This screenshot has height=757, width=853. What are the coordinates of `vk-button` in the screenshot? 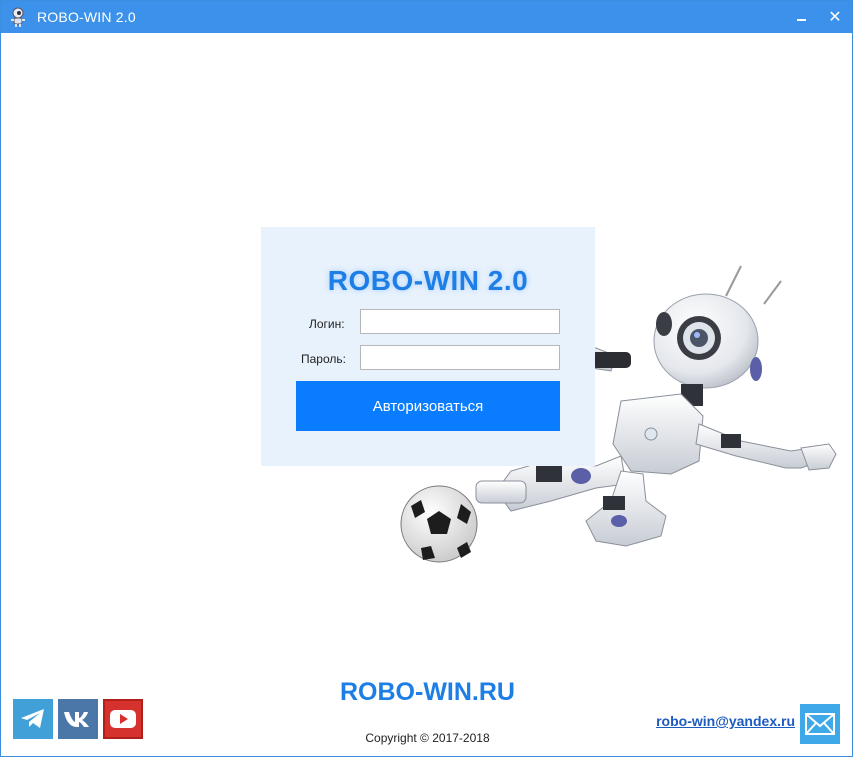 It's located at (78, 719).